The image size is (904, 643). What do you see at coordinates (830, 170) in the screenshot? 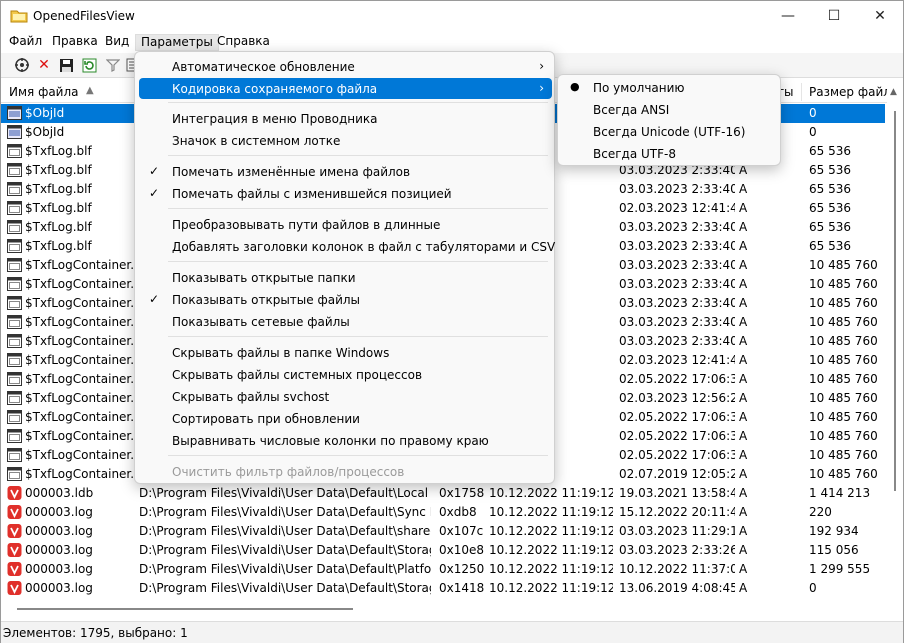
I see `cell-size: 65 536` at bounding box center [830, 170].